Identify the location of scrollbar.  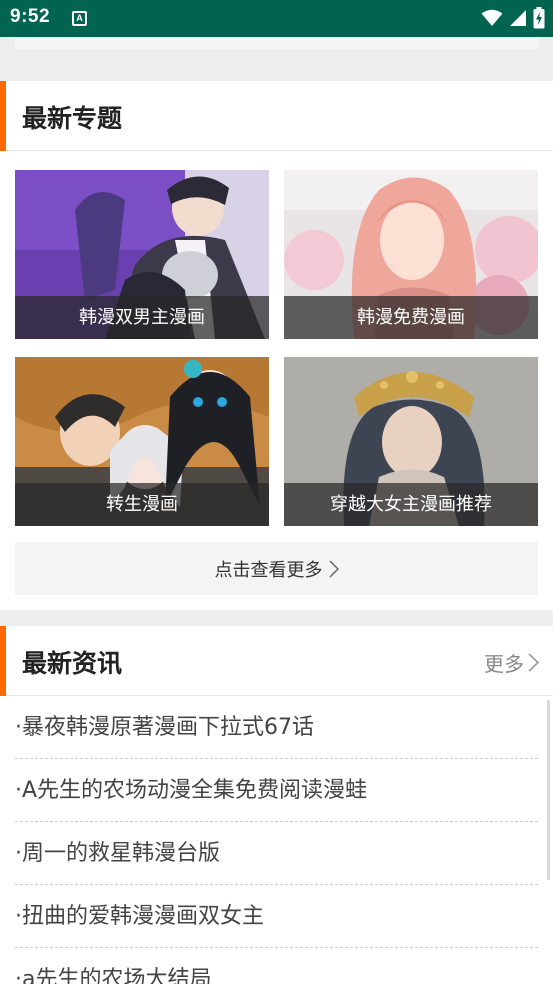
(548, 790).